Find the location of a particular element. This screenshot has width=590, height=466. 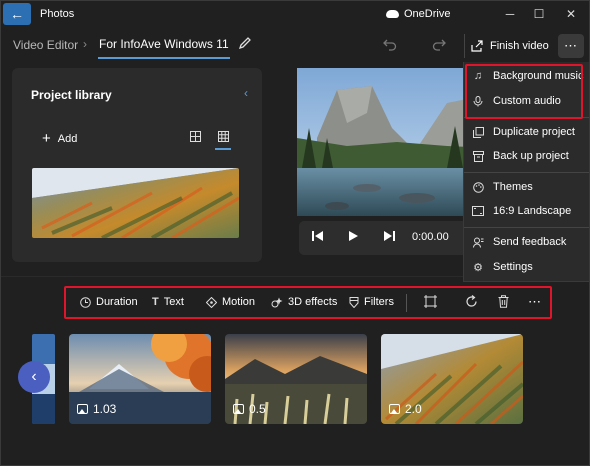

active-view-indicator is located at coordinates (223, 149).